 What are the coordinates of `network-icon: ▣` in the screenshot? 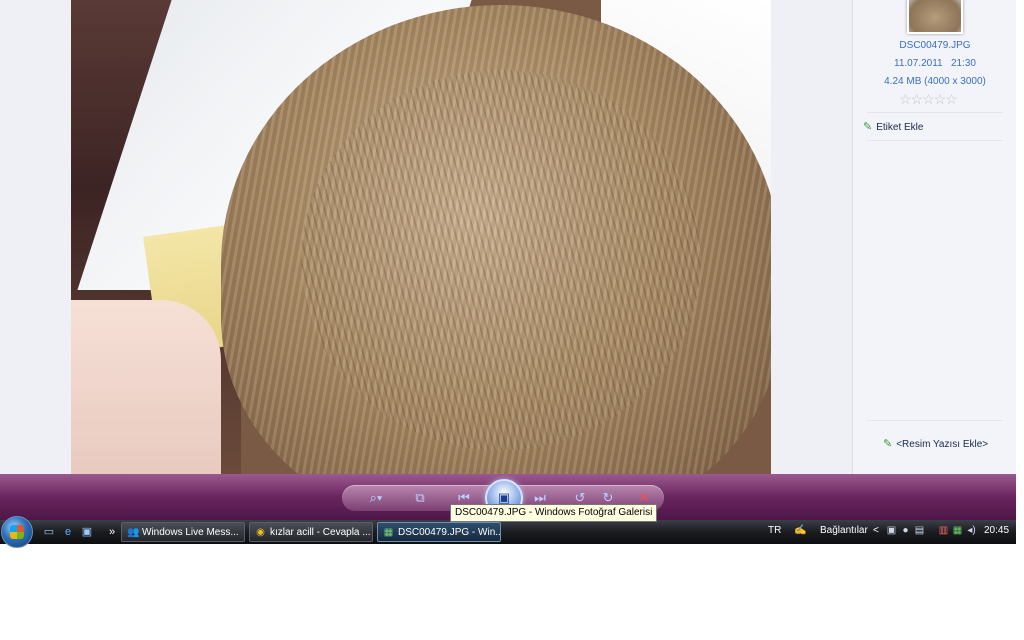 It's located at (891, 531).